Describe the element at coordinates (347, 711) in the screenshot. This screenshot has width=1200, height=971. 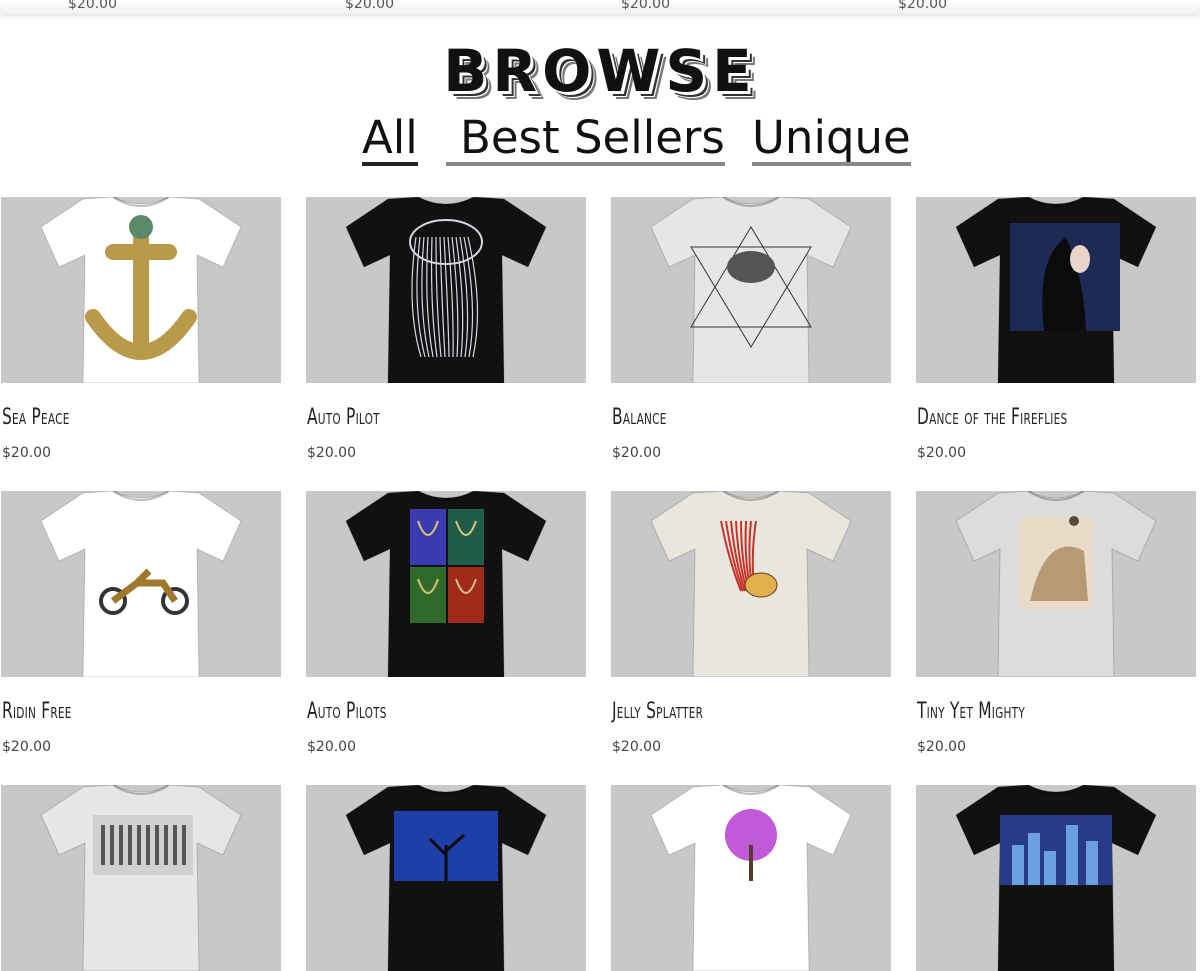
I see `product-name-link: Auto Pilots` at that location.